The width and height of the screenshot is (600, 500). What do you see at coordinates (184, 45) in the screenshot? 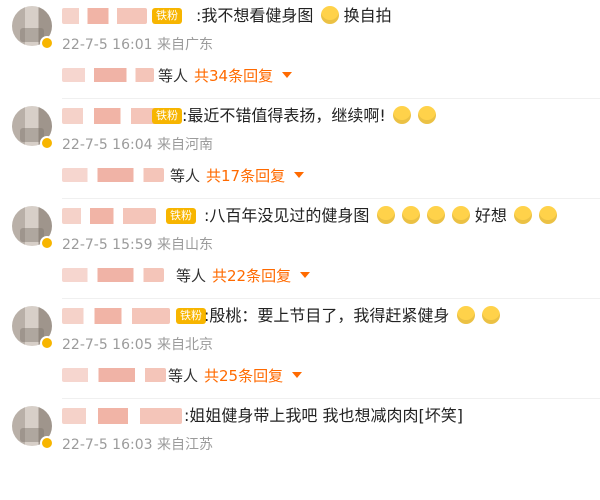
I see `comment-location: 来自广东` at bounding box center [184, 45].